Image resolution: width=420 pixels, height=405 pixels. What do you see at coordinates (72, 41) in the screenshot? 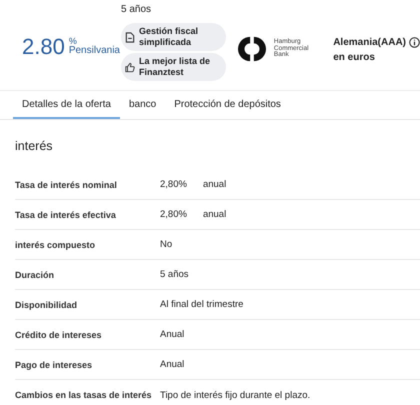
I see `percent-sign: %` at bounding box center [72, 41].